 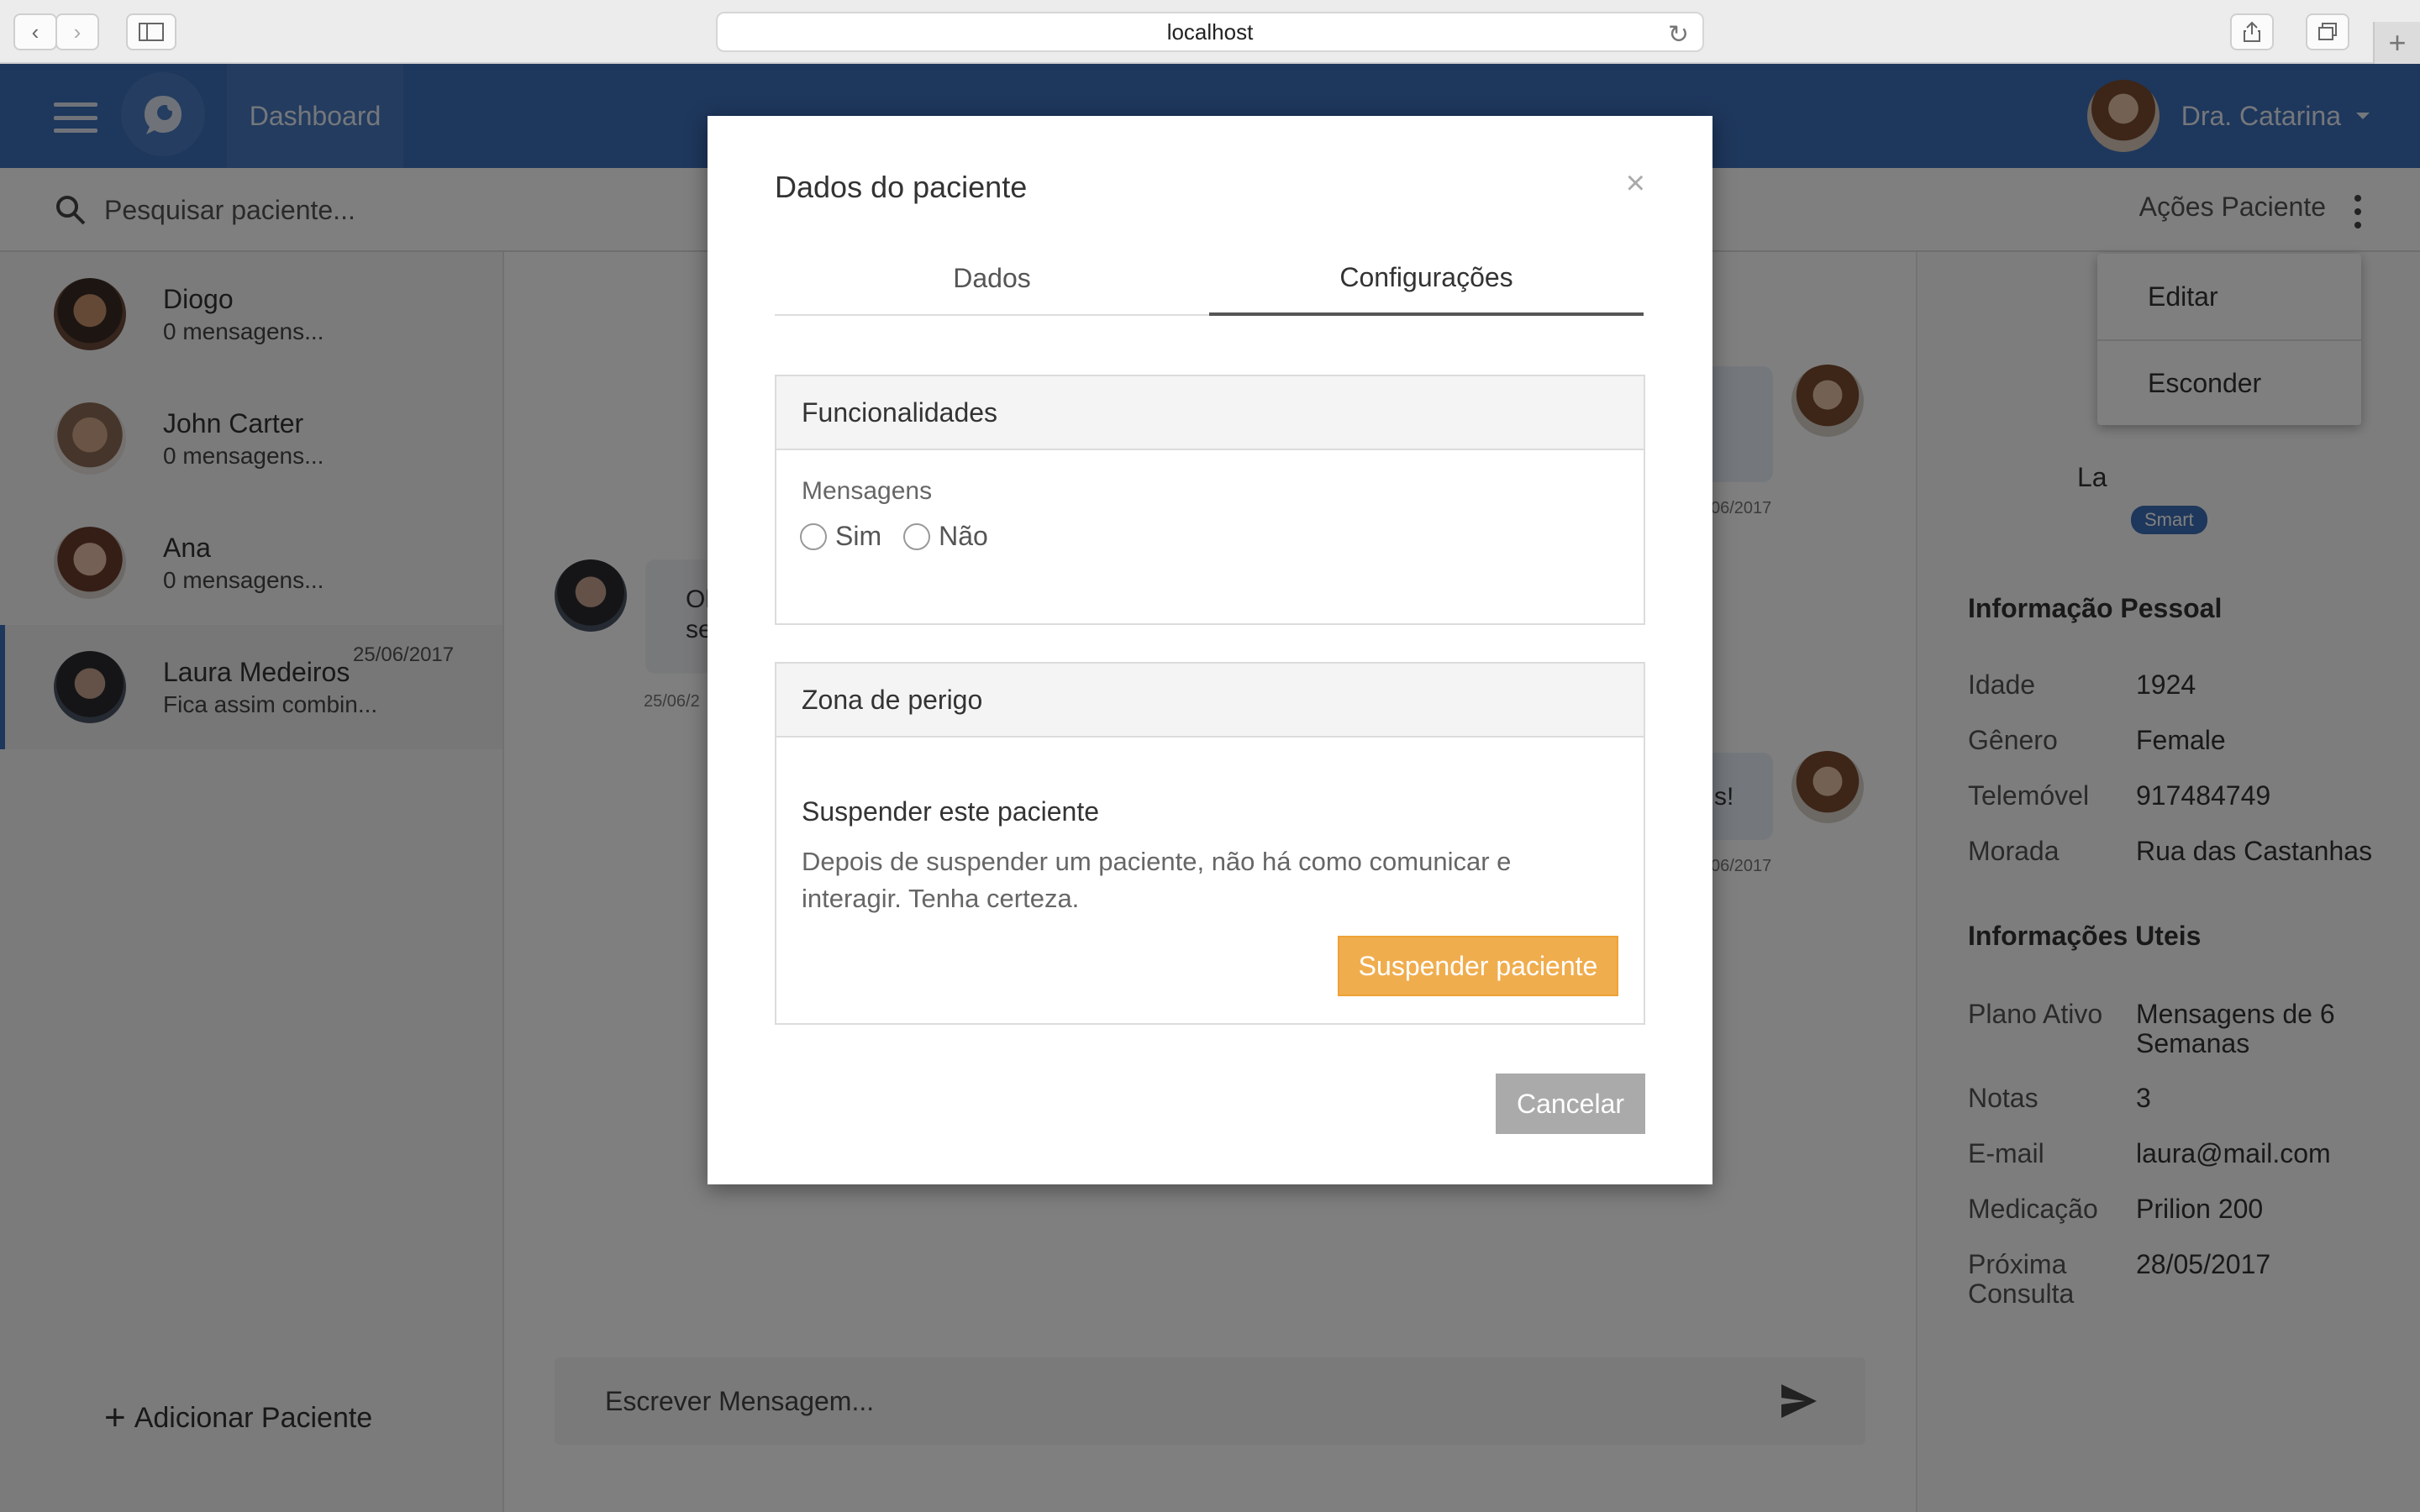 What do you see at coordinates (77, 31) in the screenshot?
I see `forward-icon: ›` at bounding box center [77, 31].